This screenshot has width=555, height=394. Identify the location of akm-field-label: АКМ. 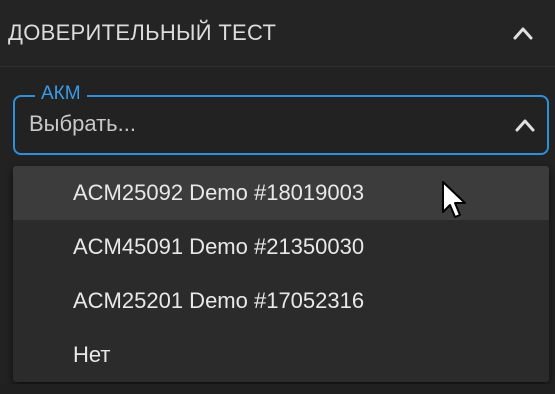
(61, 94).